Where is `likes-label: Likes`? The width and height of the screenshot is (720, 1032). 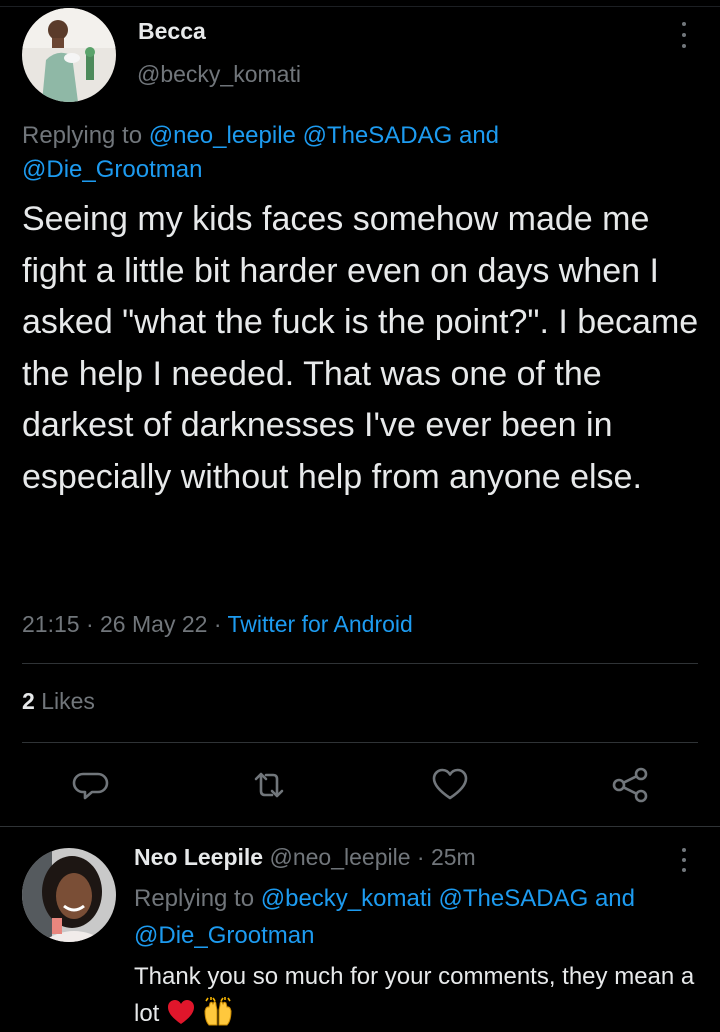
likes-label: Likes is located at coordinates (68, 701).